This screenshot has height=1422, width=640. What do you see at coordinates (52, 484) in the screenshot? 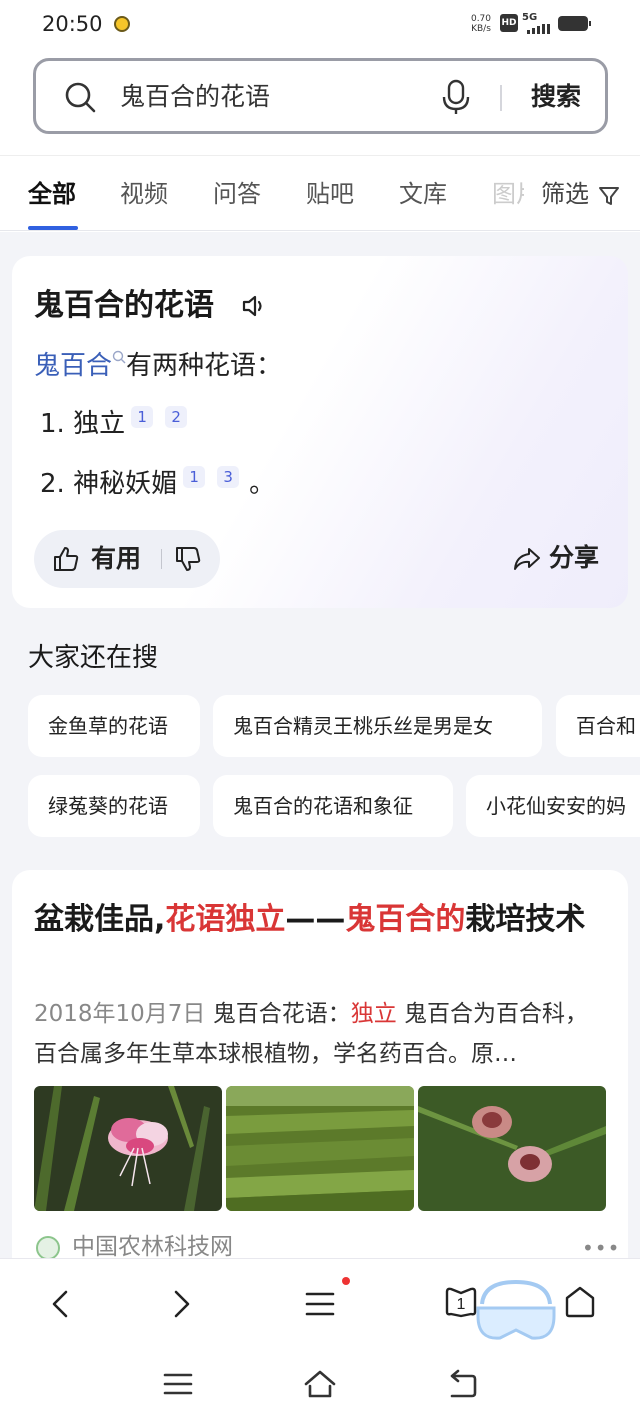
I see `item-number: 2.` at bounding box center [52, 484].